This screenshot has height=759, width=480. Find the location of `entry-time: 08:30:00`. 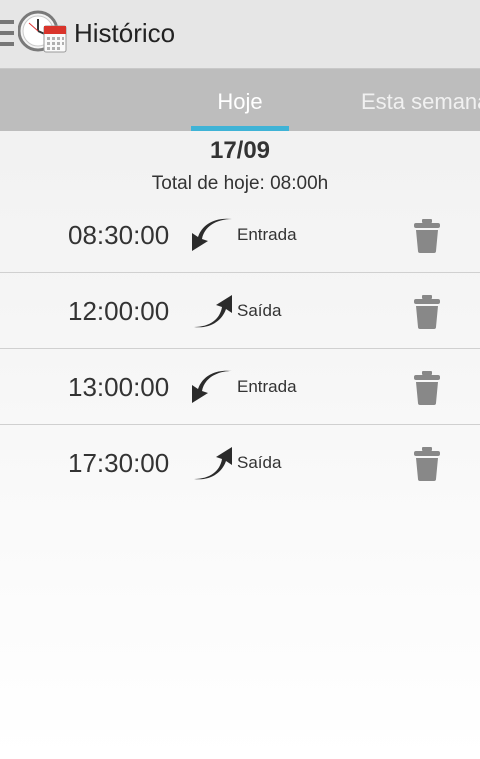

entry-time: 08:30:00 is located at coordinates (119, 235).